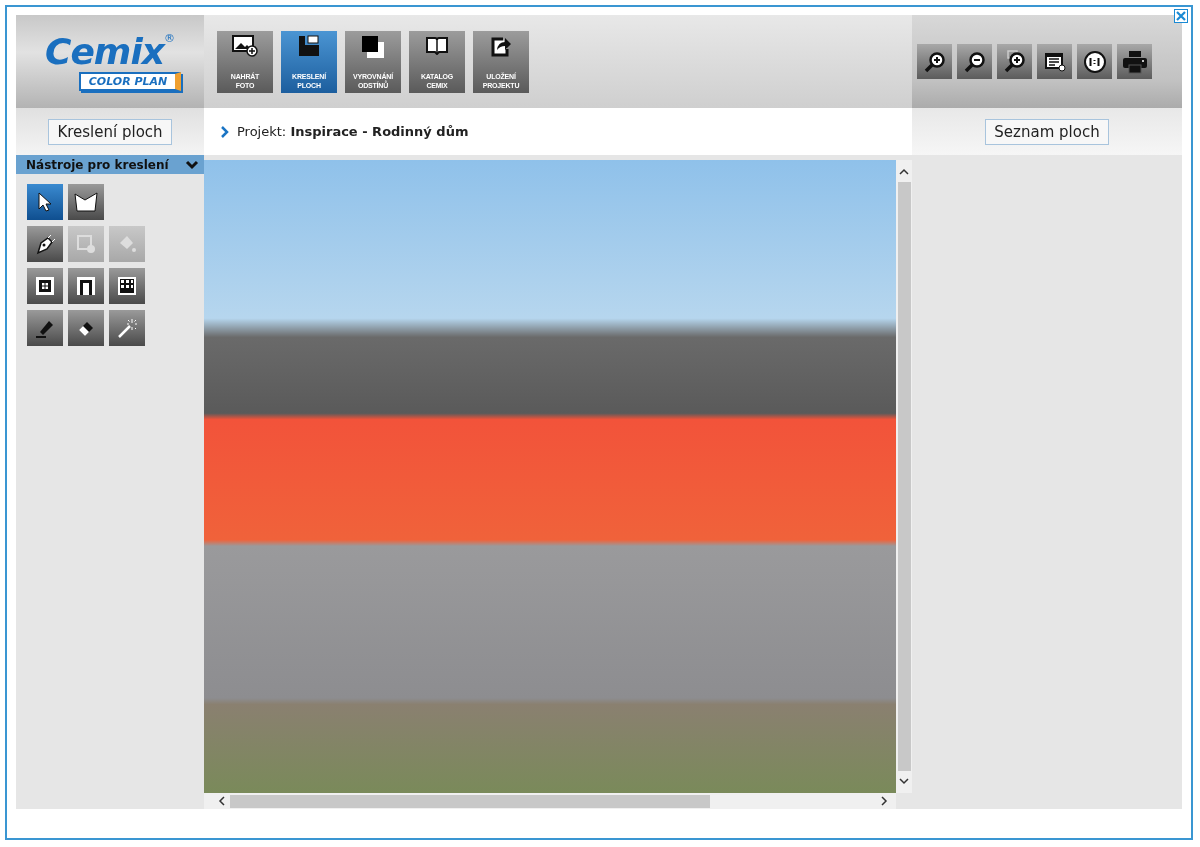  I want to click on zoom-out-icon, so click(974, 61).